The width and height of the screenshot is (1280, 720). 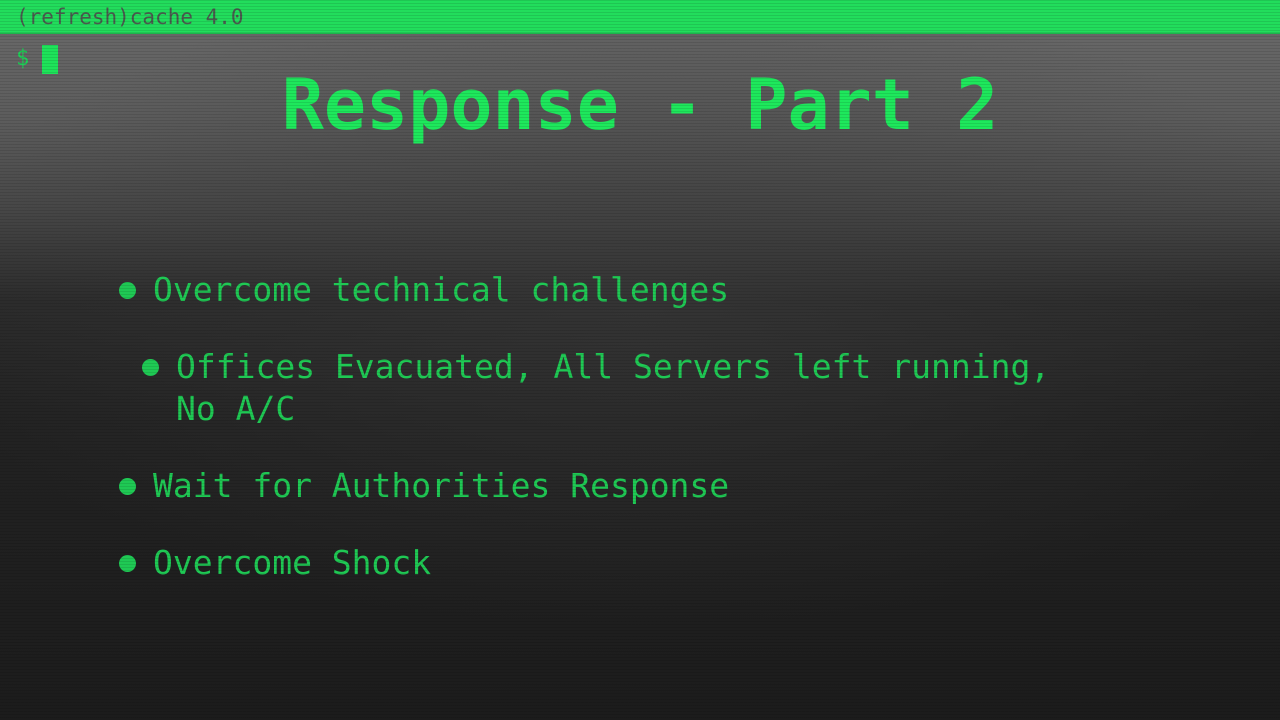 What do you see at coordinates (441, 289) in the screenshot?
I see `bullet-text: Overcome technical challenges` at bounding box center [441, 289].